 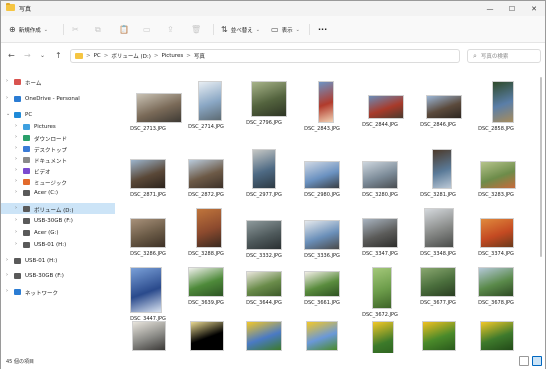 What do you see at coordinates (273, 8) in the screenshot?
I see `title-bar: 写真 — ☐ ✕` at bounding box center [273, 8].